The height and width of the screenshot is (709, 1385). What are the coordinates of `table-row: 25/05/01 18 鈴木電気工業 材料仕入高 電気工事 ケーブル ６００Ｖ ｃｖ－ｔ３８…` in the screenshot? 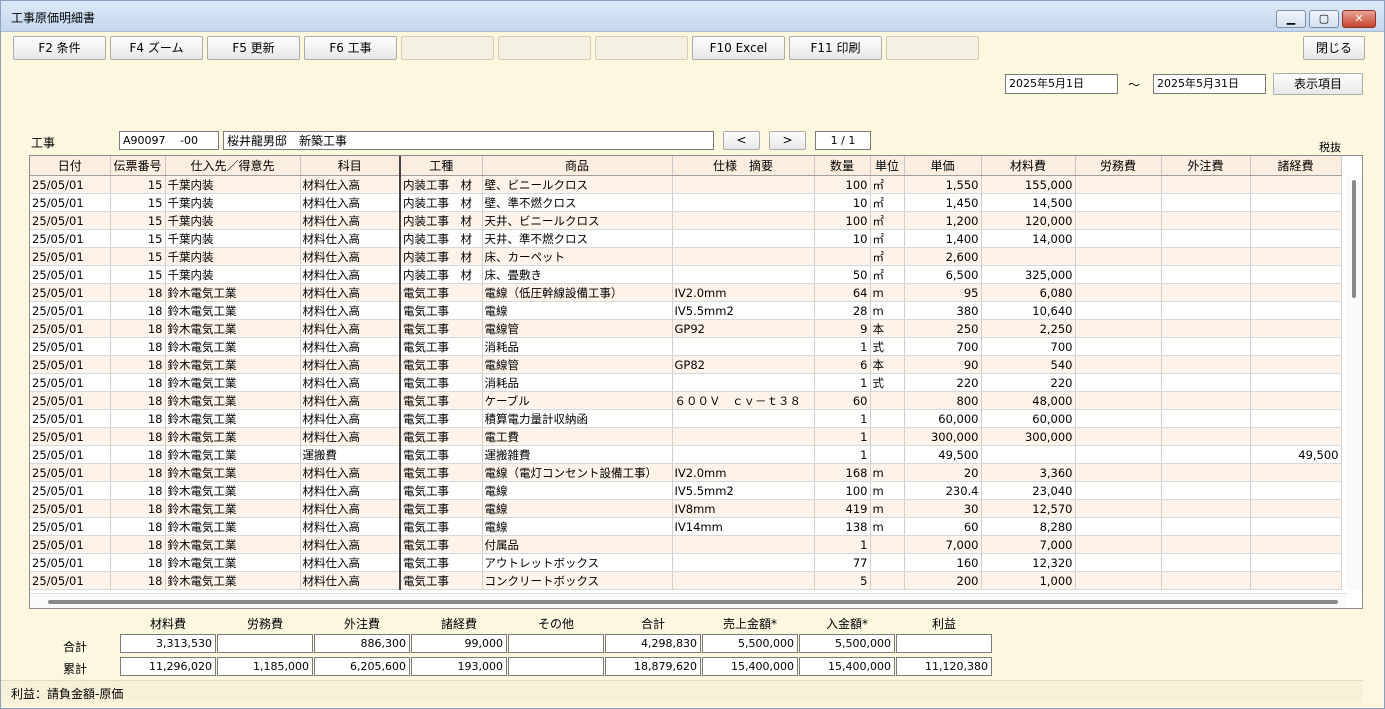 It's located at (686, 400).